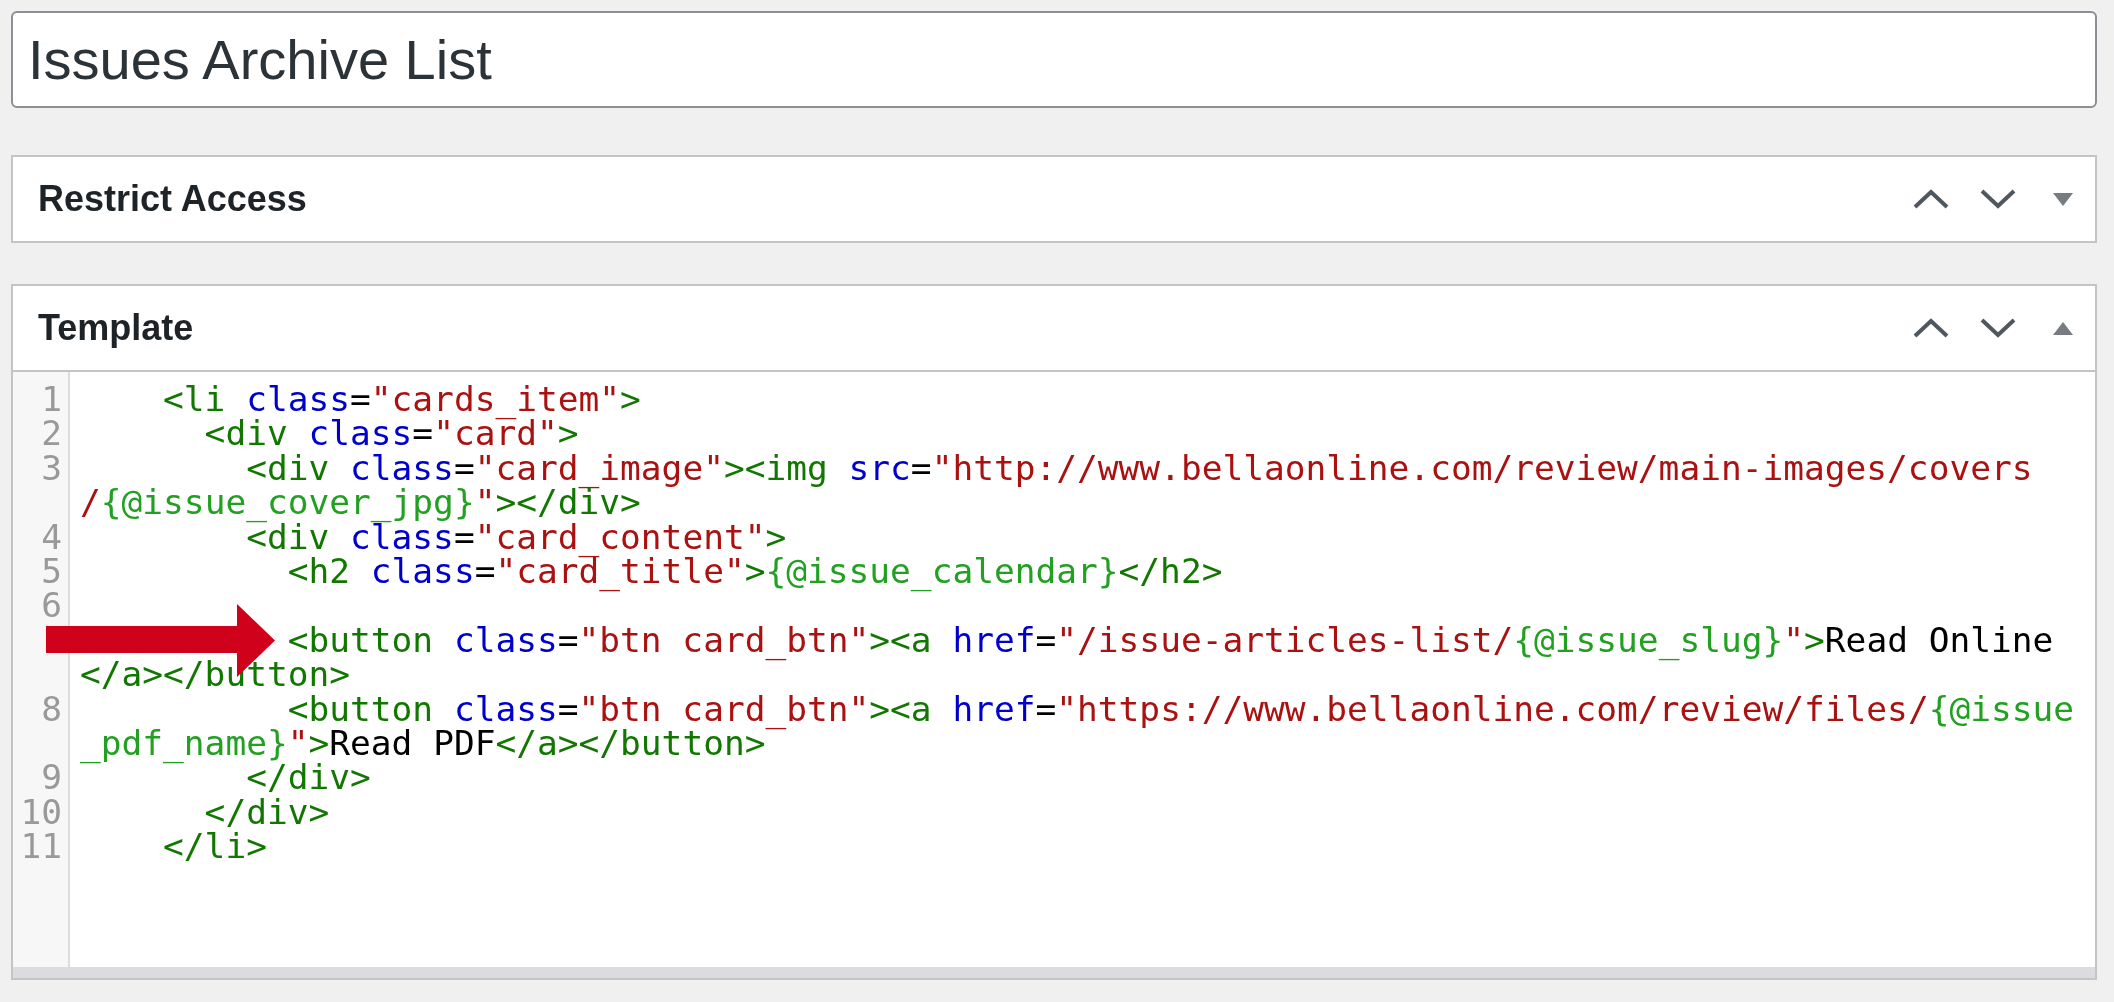 This screenshot has width=2114, height=1002. I want to click on code-line: <div class="card">, so click(391, 433).